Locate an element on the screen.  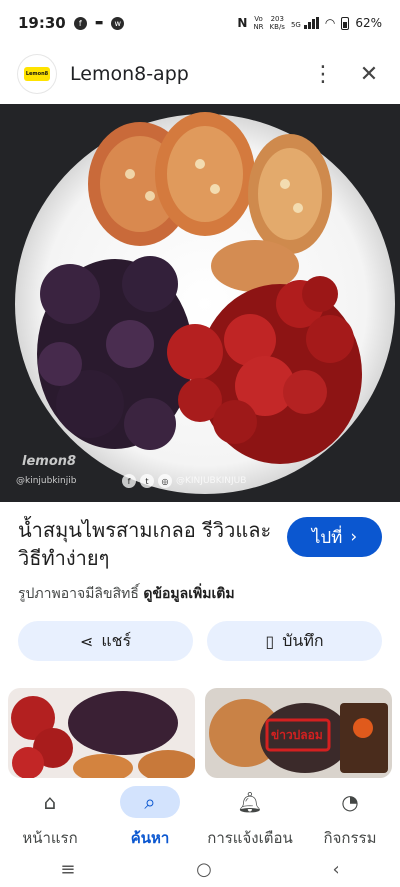
system-nav-bar: ≡ ○ ‹ is located at coordinates (200, 869).